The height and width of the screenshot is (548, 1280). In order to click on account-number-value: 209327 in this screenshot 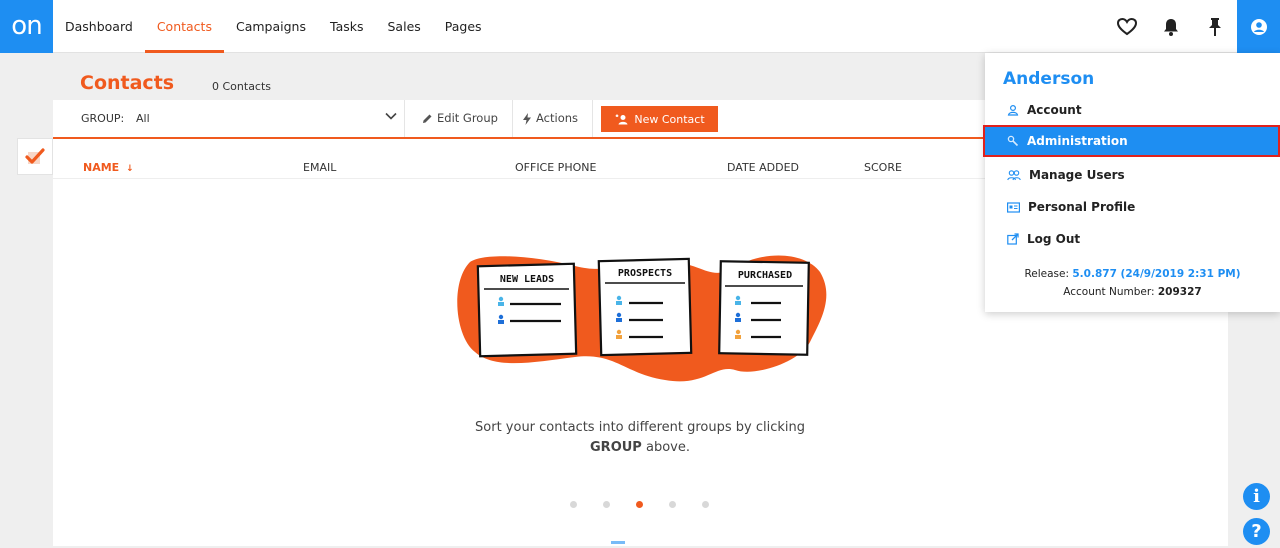, I will do `click(1179, 292)`.